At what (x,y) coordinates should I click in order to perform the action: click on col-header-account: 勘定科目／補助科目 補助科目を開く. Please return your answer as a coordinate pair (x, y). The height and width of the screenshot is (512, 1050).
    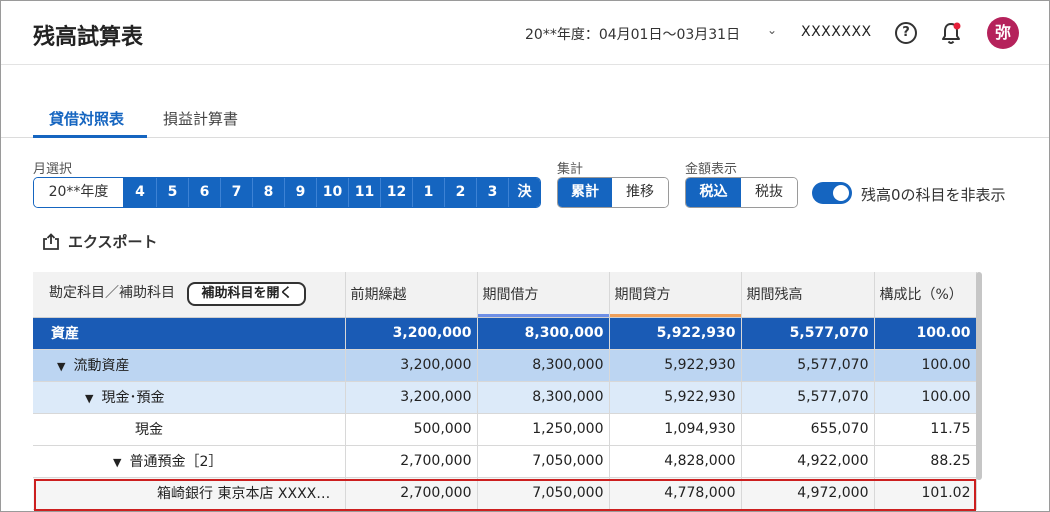
    Looking at the image, I should click on (189, 295).